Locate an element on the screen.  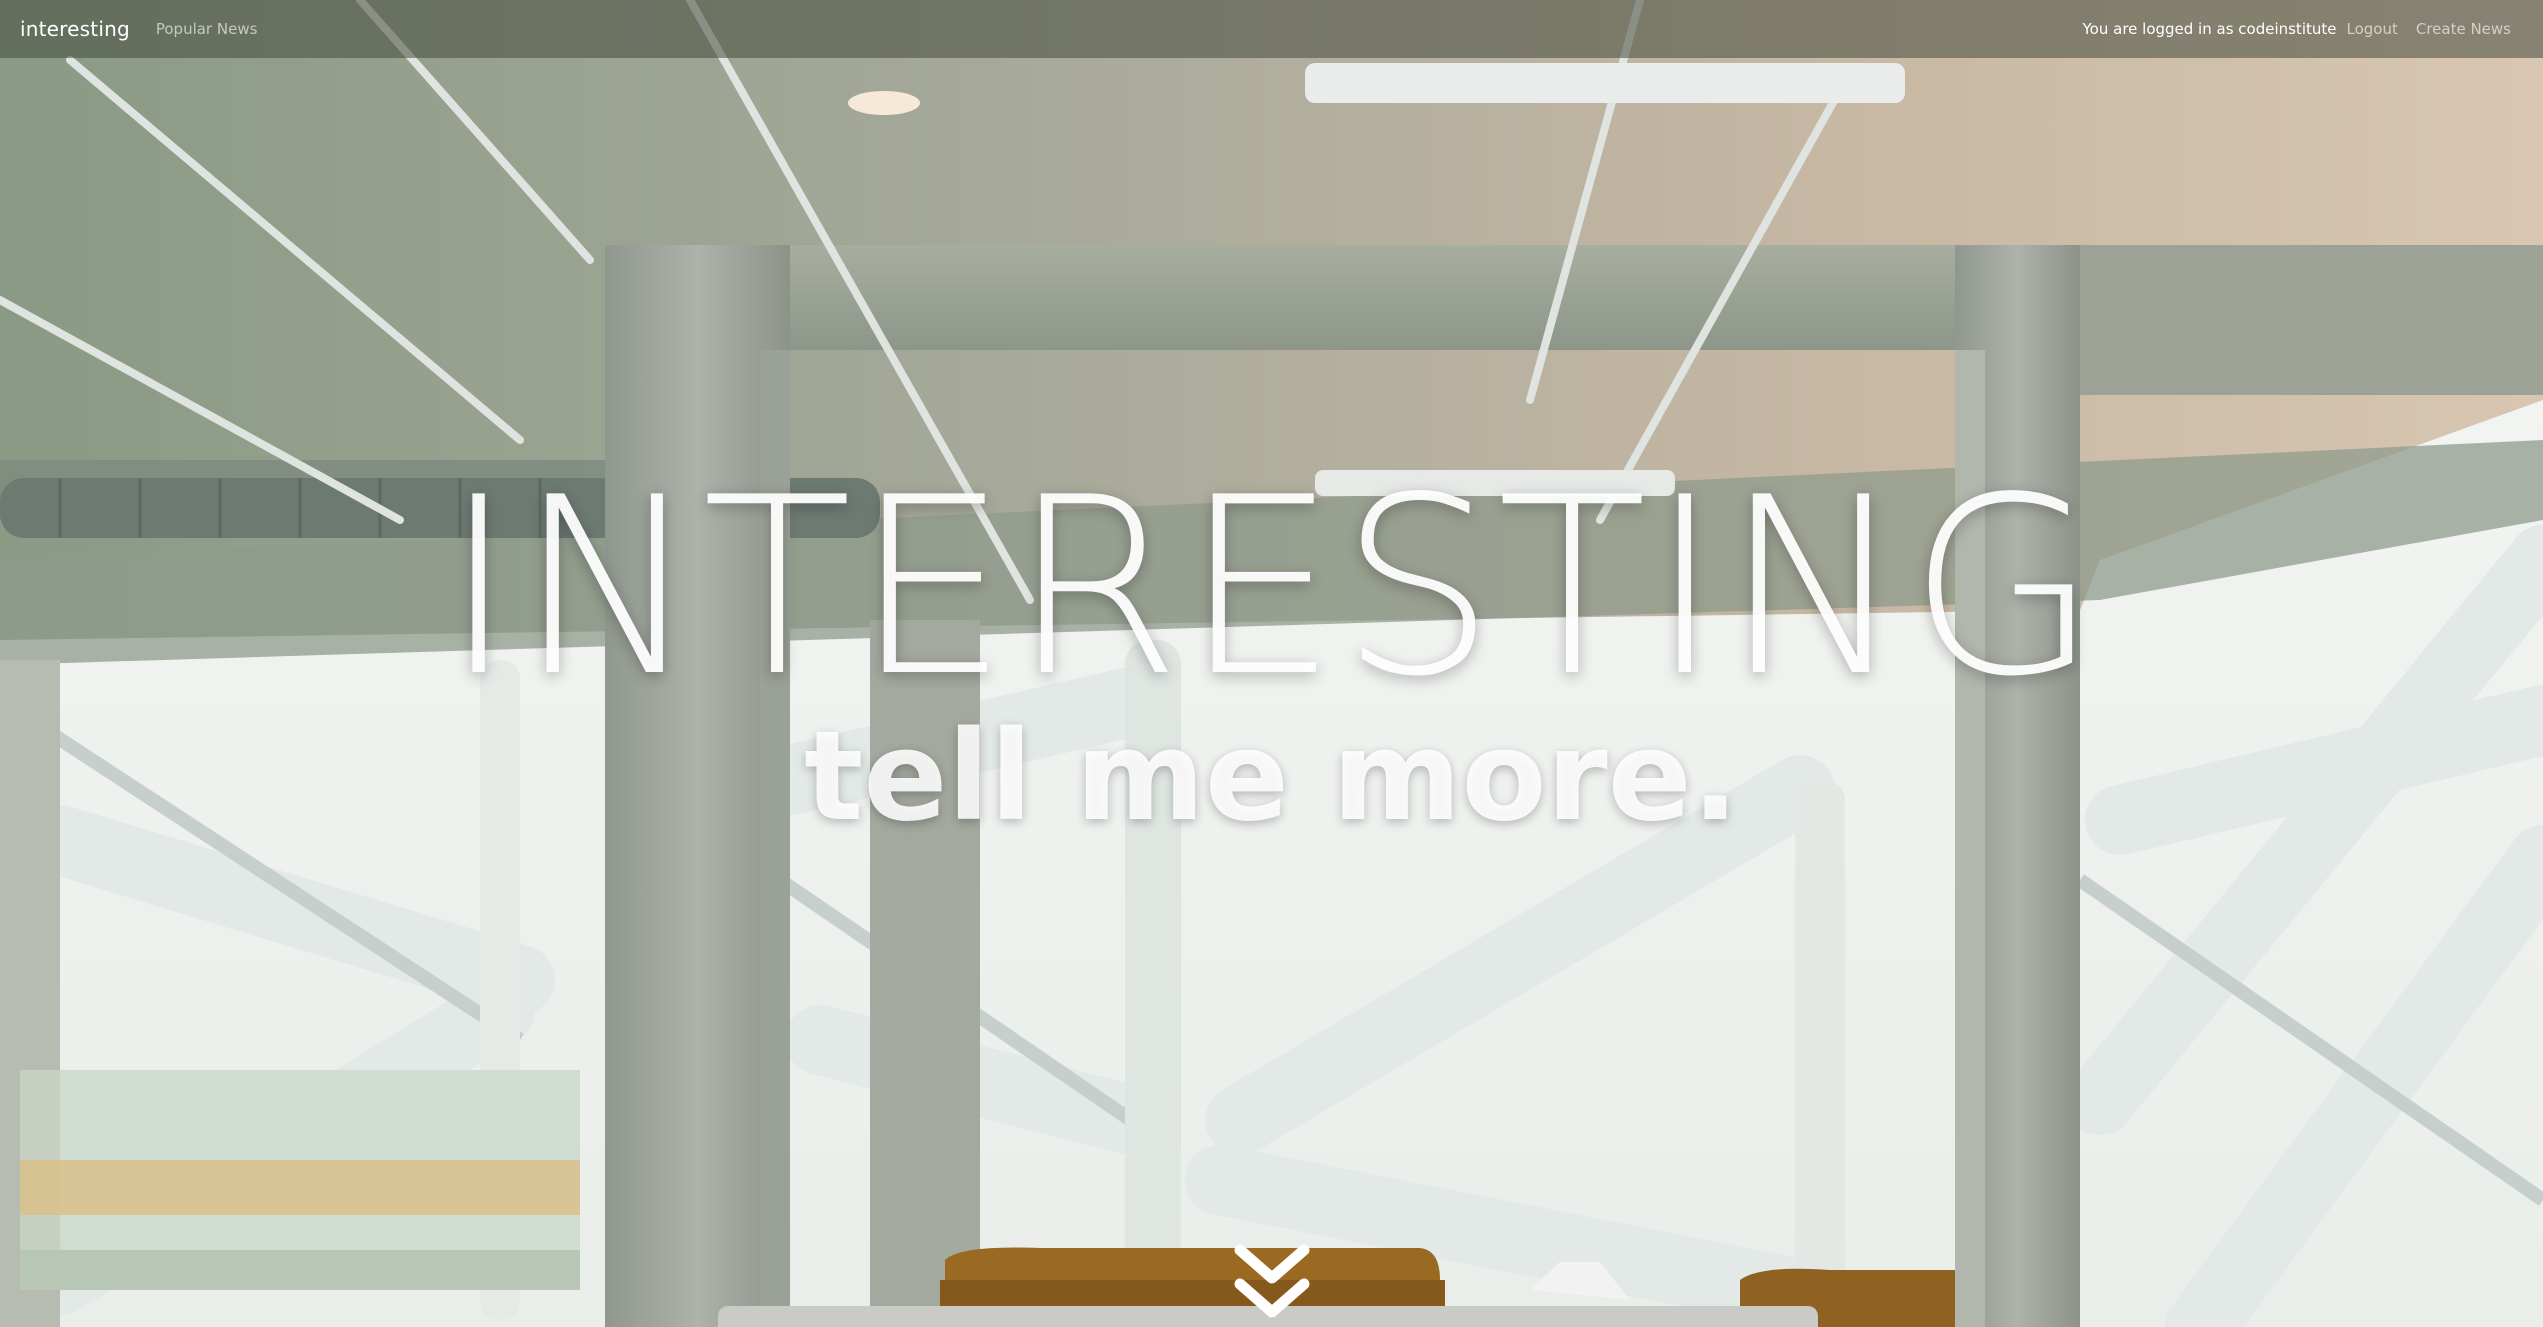
nav-link-logout: Logout is located at coordinates (2371, 29).